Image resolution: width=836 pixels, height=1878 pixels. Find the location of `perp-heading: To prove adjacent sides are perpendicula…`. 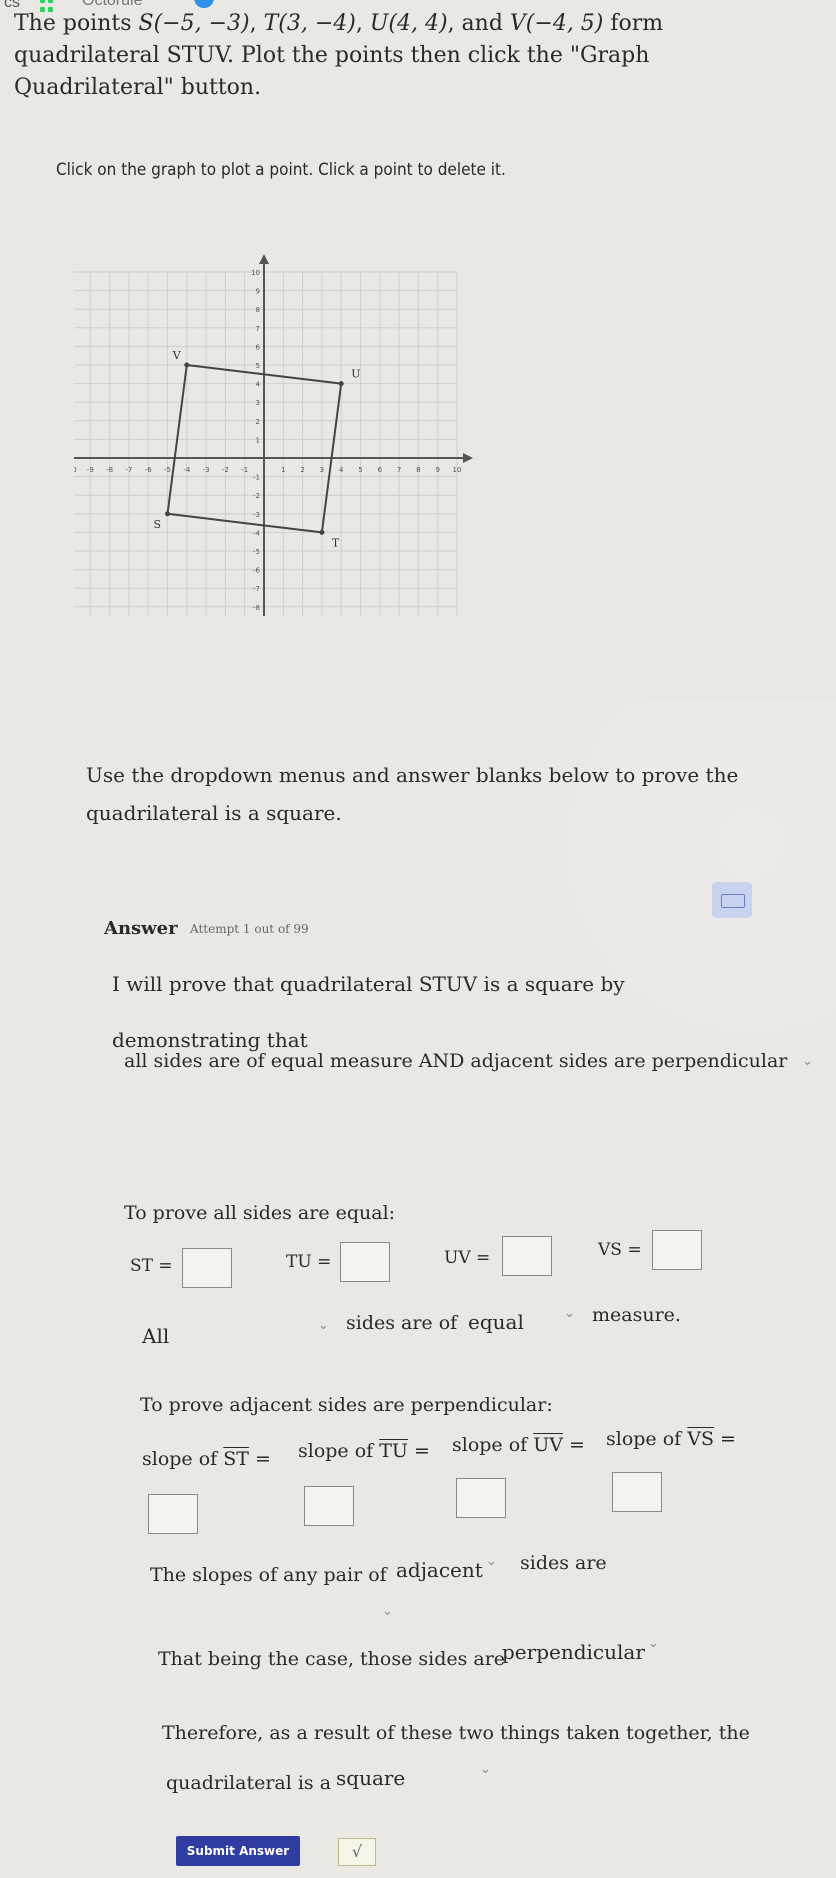

perp-heading: To prove adjacent sides are perpendicula… is located at coordinates (346, 1405).